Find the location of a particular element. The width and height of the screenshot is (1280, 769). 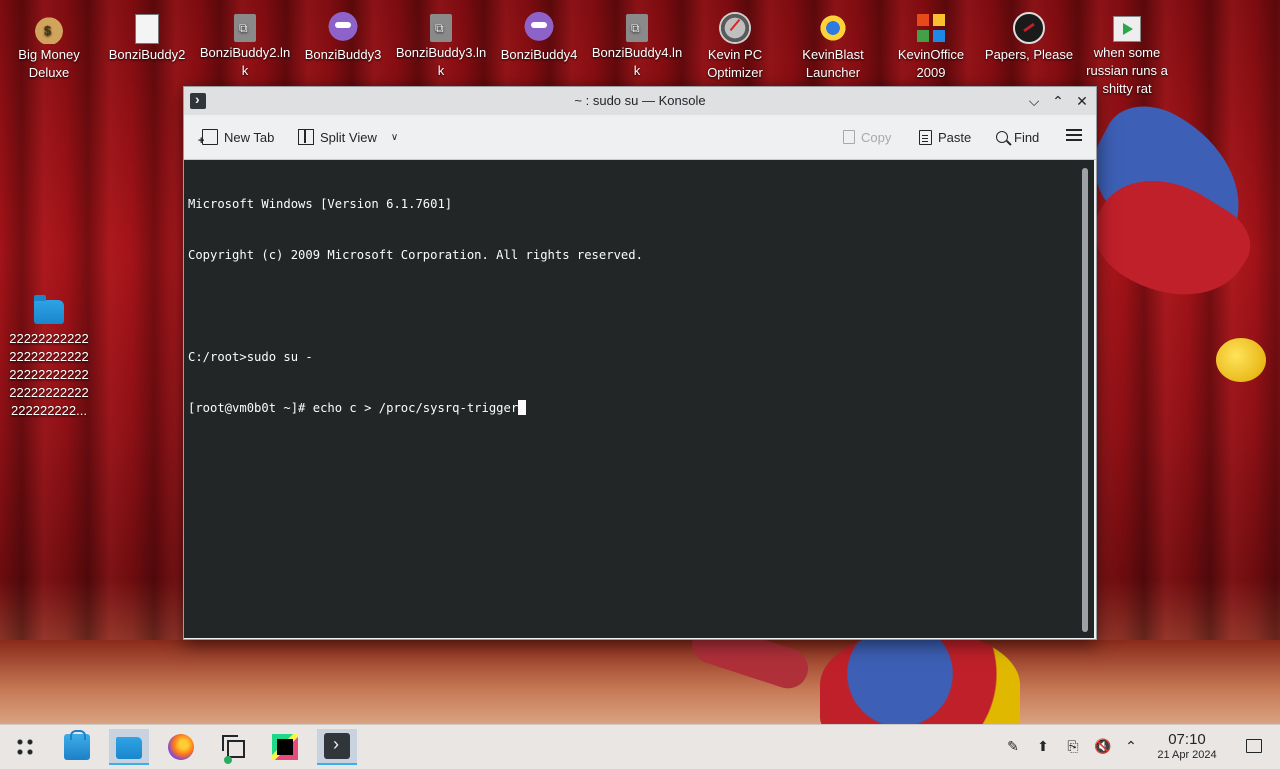

document-icon is located at coordinates (147, 29).